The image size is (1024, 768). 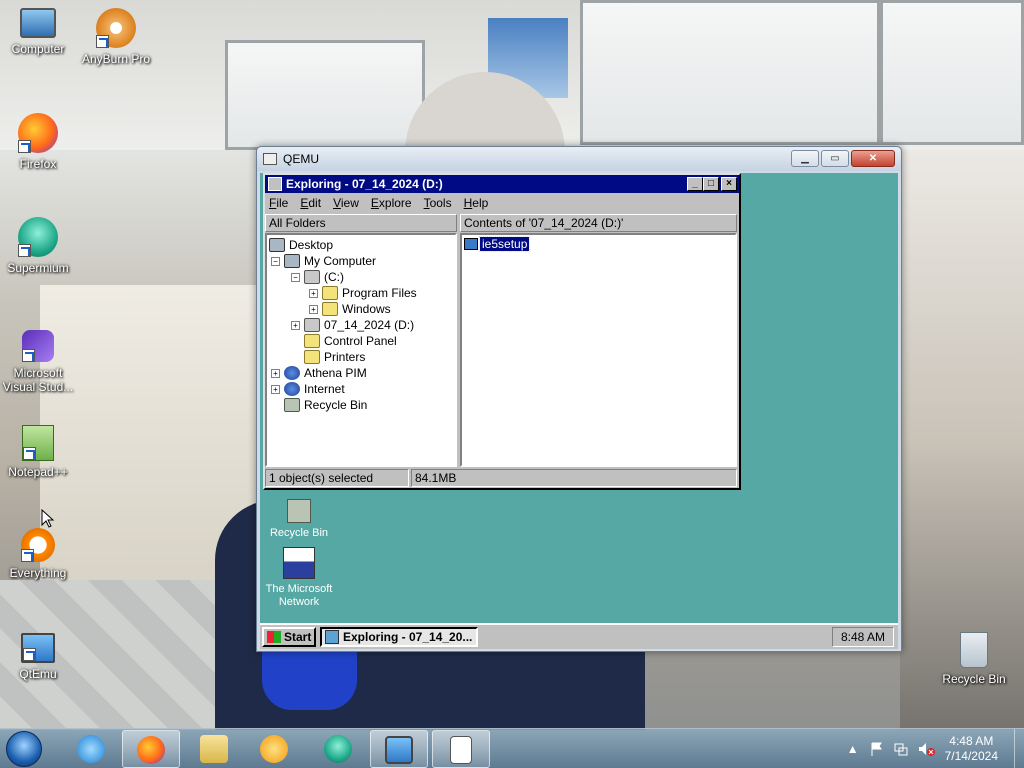 What do you see at coordinates (971, 756) in the screenshot?
I see `host-date: 7/14/2024` at bounding box center [971, 756].